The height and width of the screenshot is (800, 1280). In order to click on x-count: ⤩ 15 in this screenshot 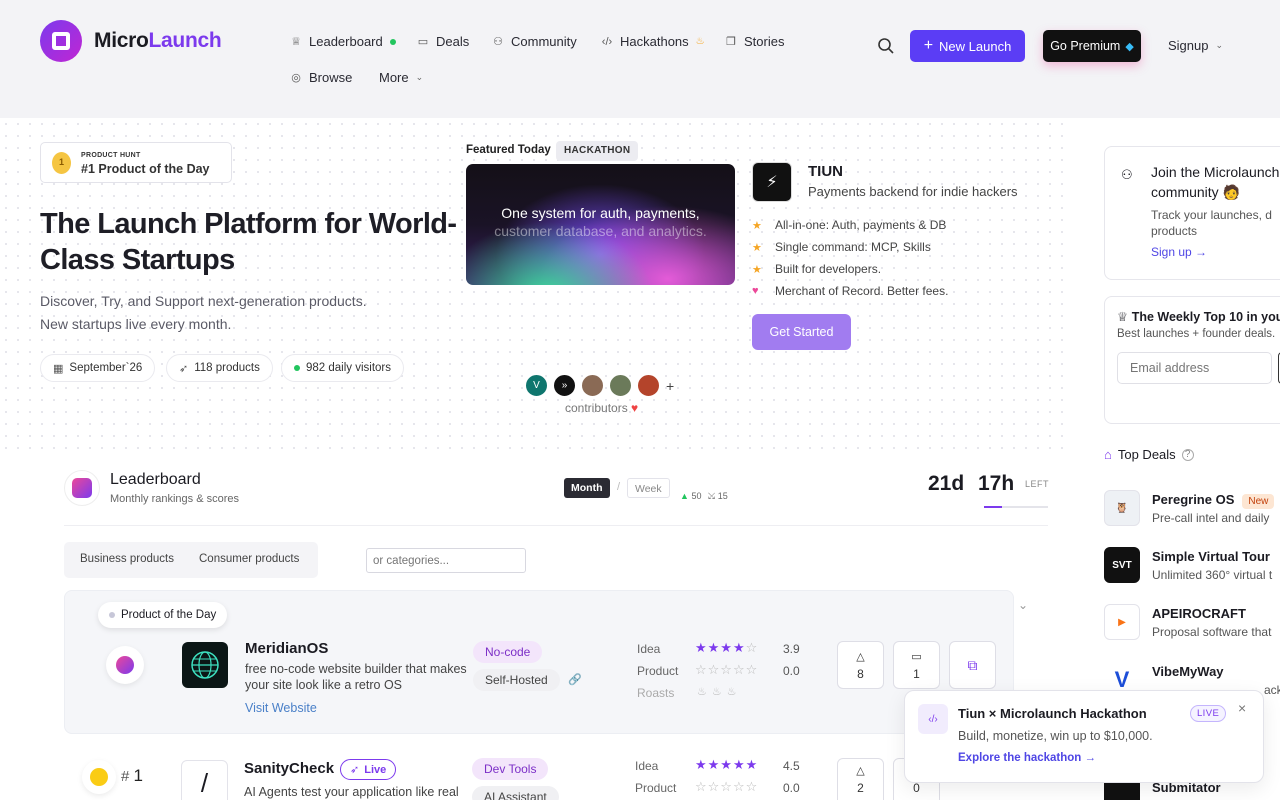, I will do `click(718, 496)`.